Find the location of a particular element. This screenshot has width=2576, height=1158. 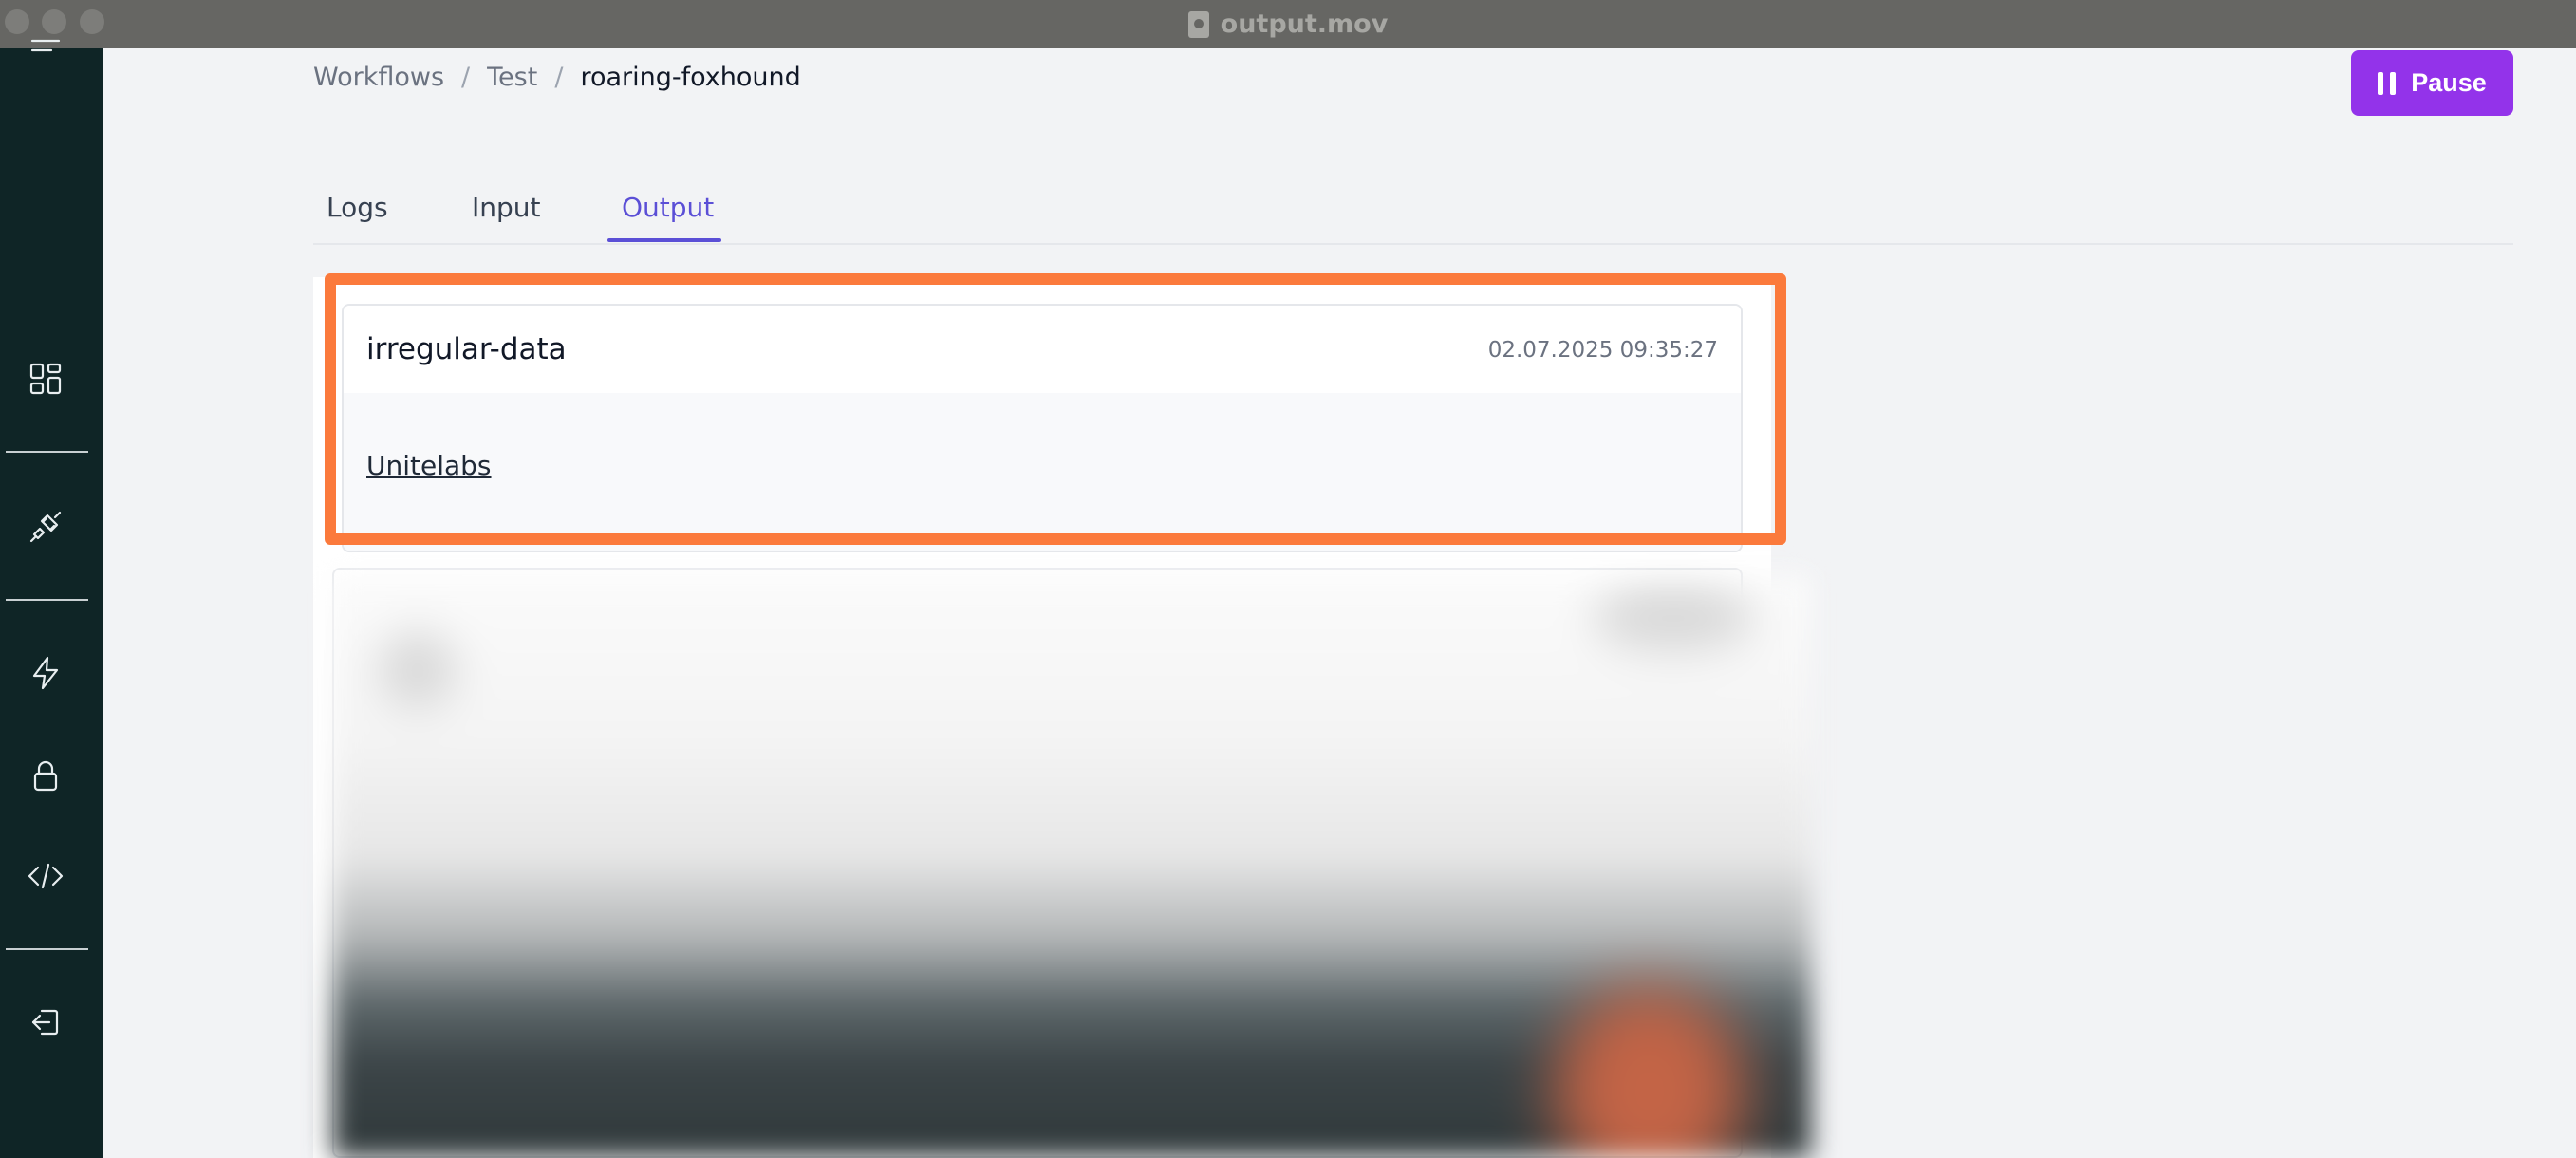

pause-button: Pause is located at coordinates (2432, 83).